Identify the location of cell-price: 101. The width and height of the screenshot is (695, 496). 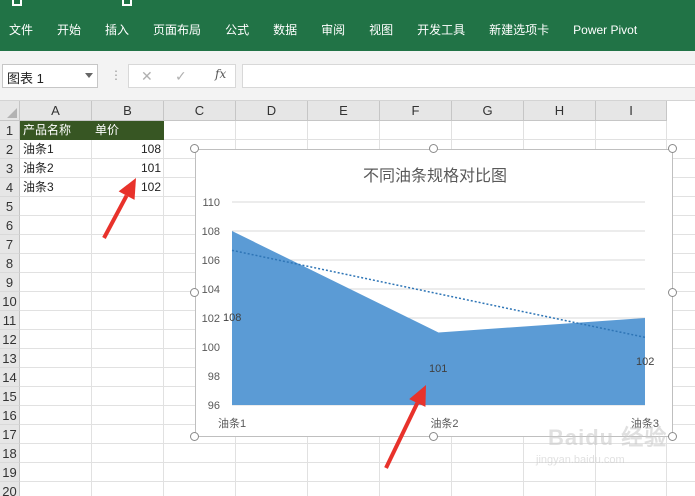
(128, 168).